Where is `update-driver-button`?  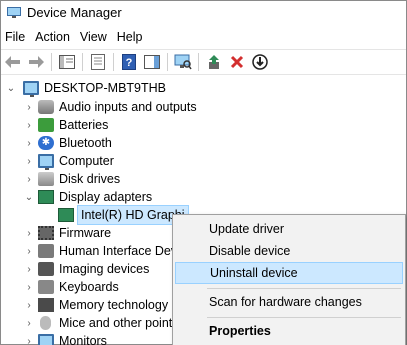 update-driver-button is located at coordinates (214, 62).